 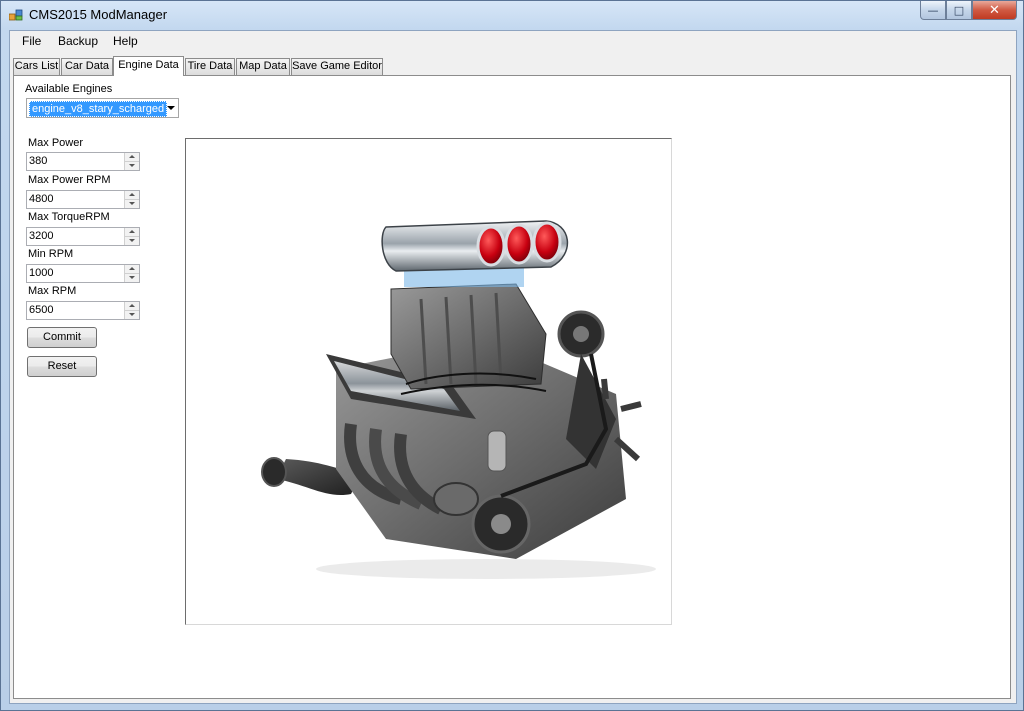 I want to click on maximize-icon: □, so click(x=959, y=10).